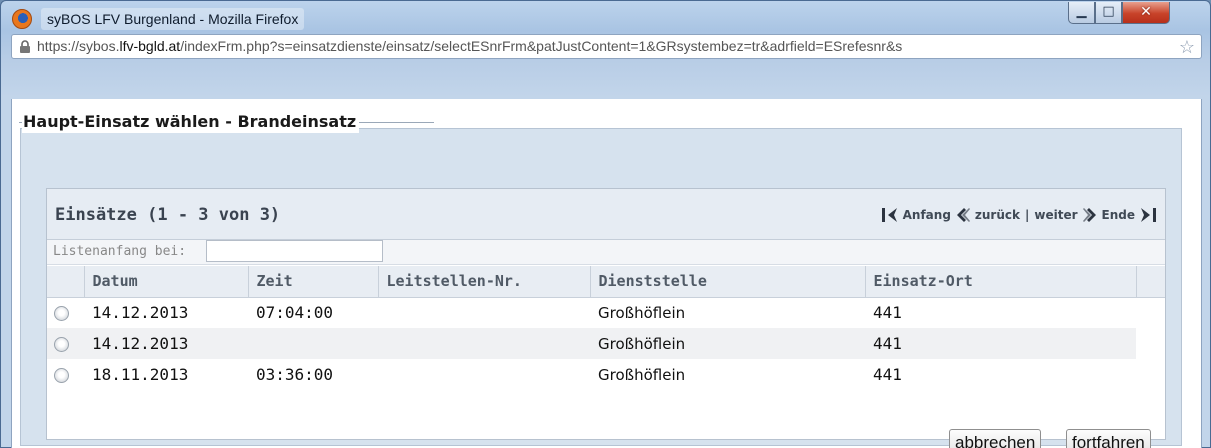 This screenshot has width=1211, height=448. What do you see at coordinates (191, 122) in the screenshot?
I see `dialog-title: Haupt-Einsatz wählen - Brandeinsatz` at bounding box center [191, 122].